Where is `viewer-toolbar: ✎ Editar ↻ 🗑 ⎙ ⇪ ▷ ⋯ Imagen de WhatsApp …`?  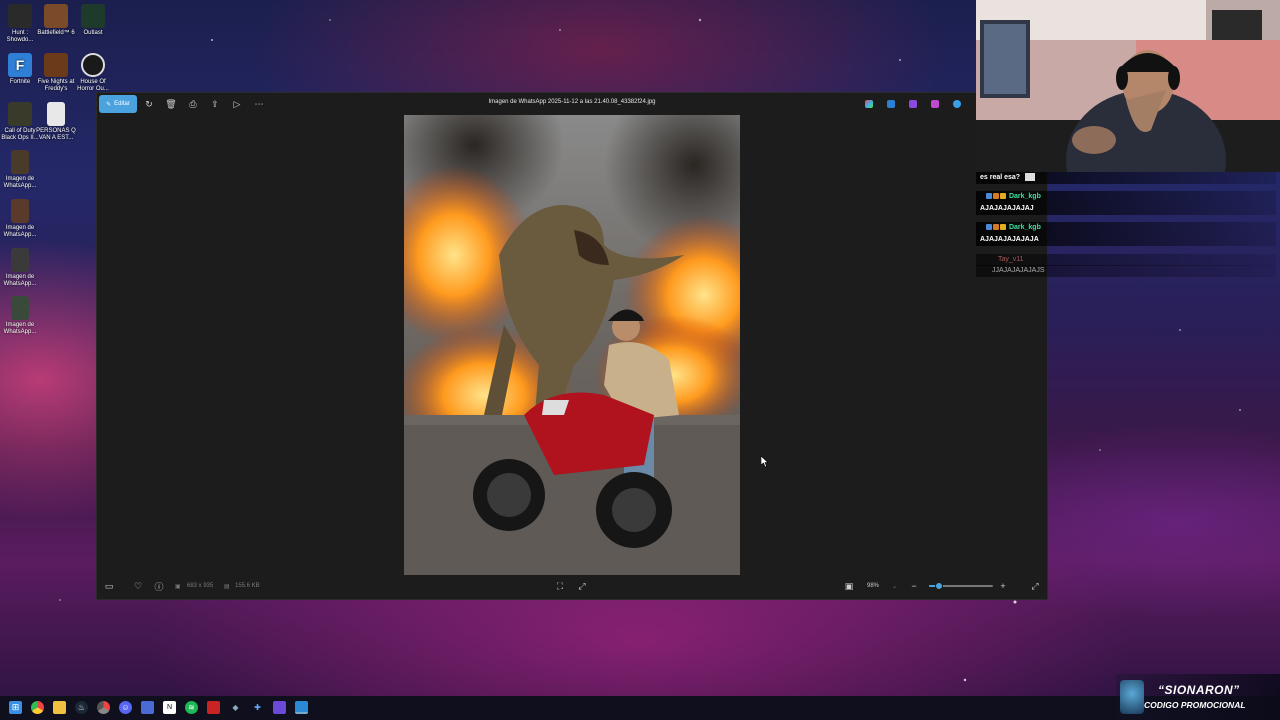 viewer-toolbar: ✎ Editar ↻ 🗑 ⎙ ⇪ ▷ ⋯ Imagen de WhatsApp … is located at coordinates (573, 104).